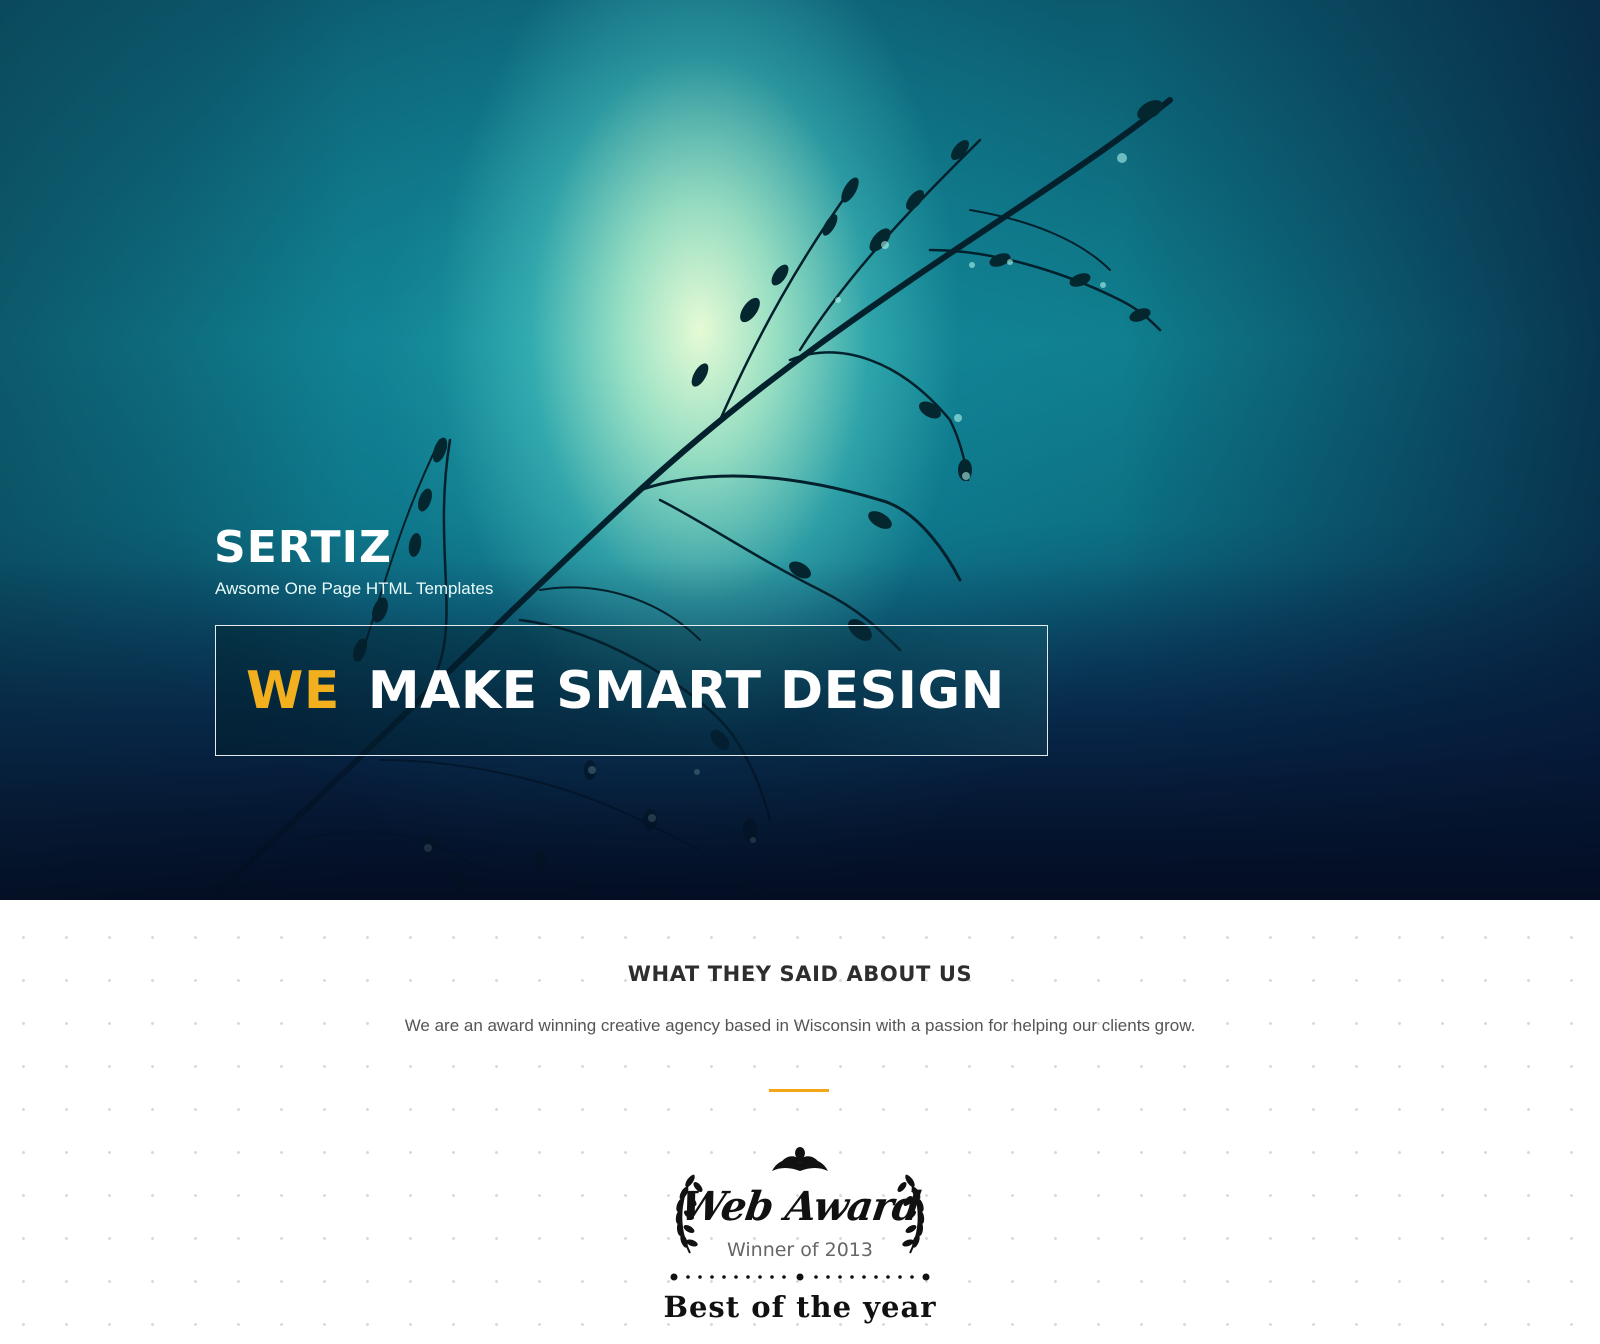 This screenshot has height=1344, width=1600. Describe the element at coordinates (799, 1090) in the screenshot. I see `section-divider` at that location.